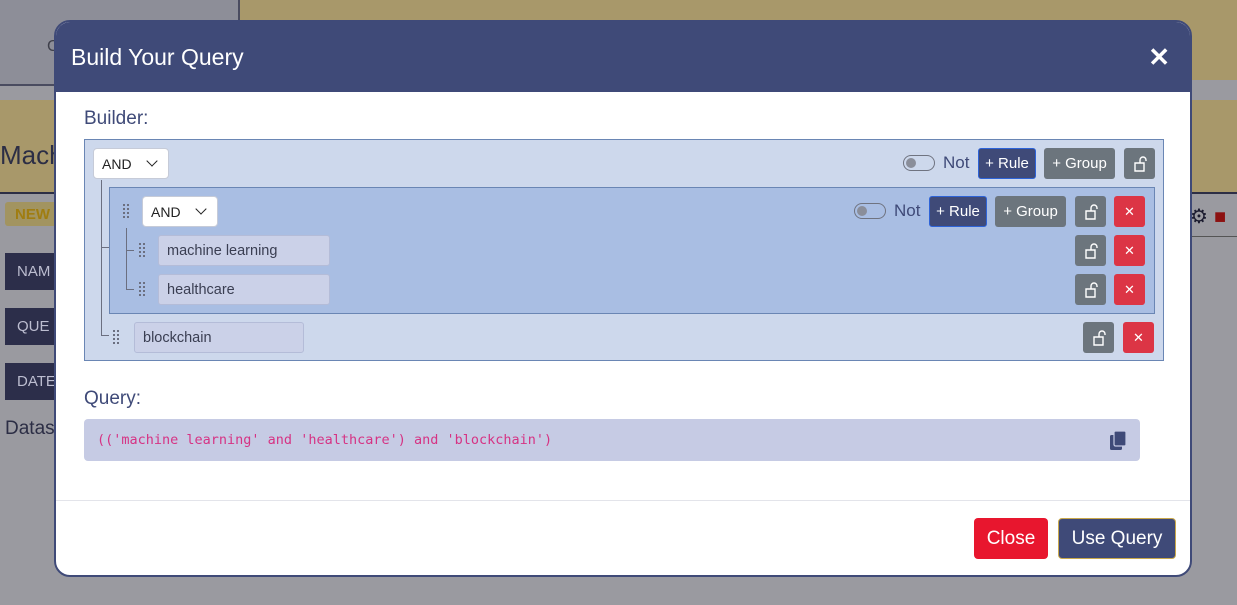 This screenshot has height=605, width=1237. I want to click on root-not-toggle, so click(919, 163).